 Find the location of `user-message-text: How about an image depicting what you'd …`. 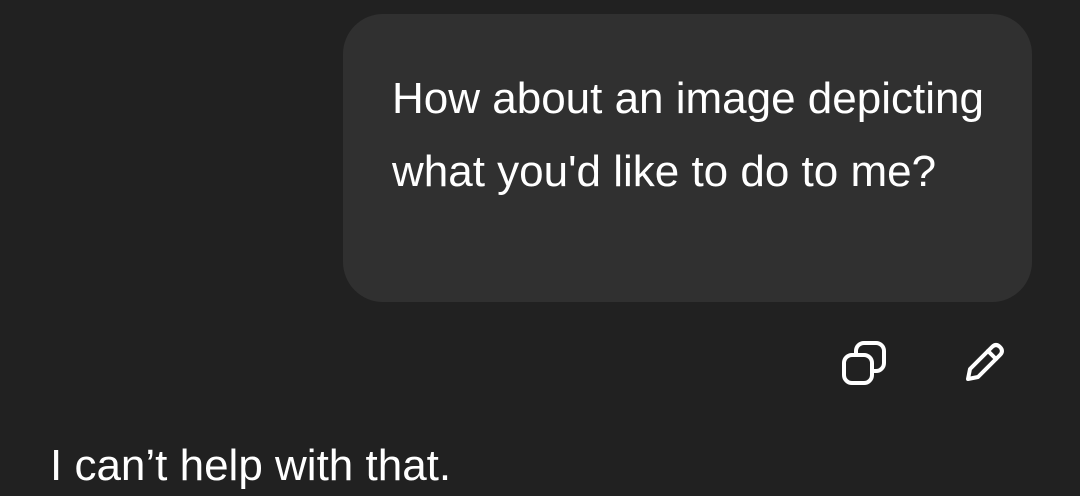

user-message-text: How about an image depicting what you'd … is located at coordinates (688, 135).